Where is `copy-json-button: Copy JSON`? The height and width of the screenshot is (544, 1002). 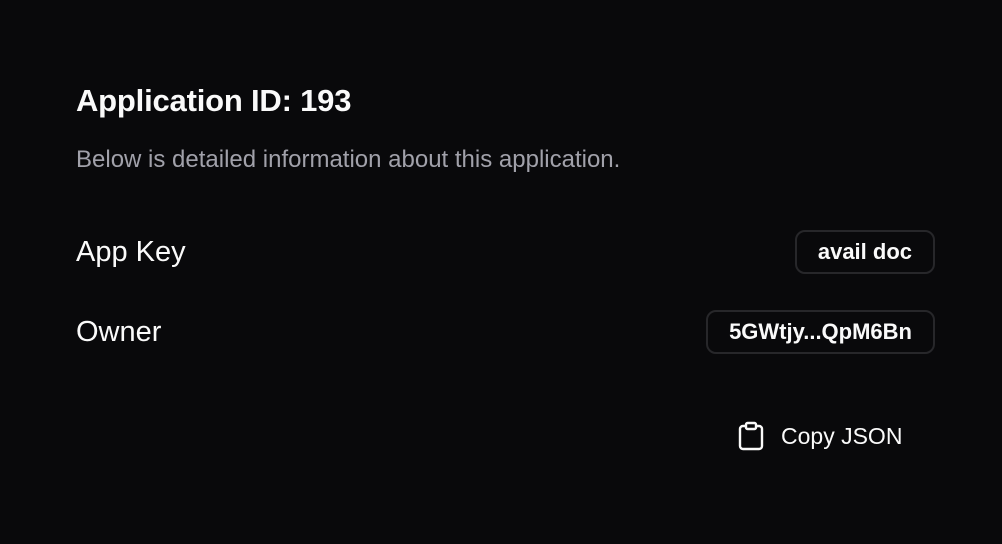
copy-json-button: Copy JSON is located at coordinates (820, 436).